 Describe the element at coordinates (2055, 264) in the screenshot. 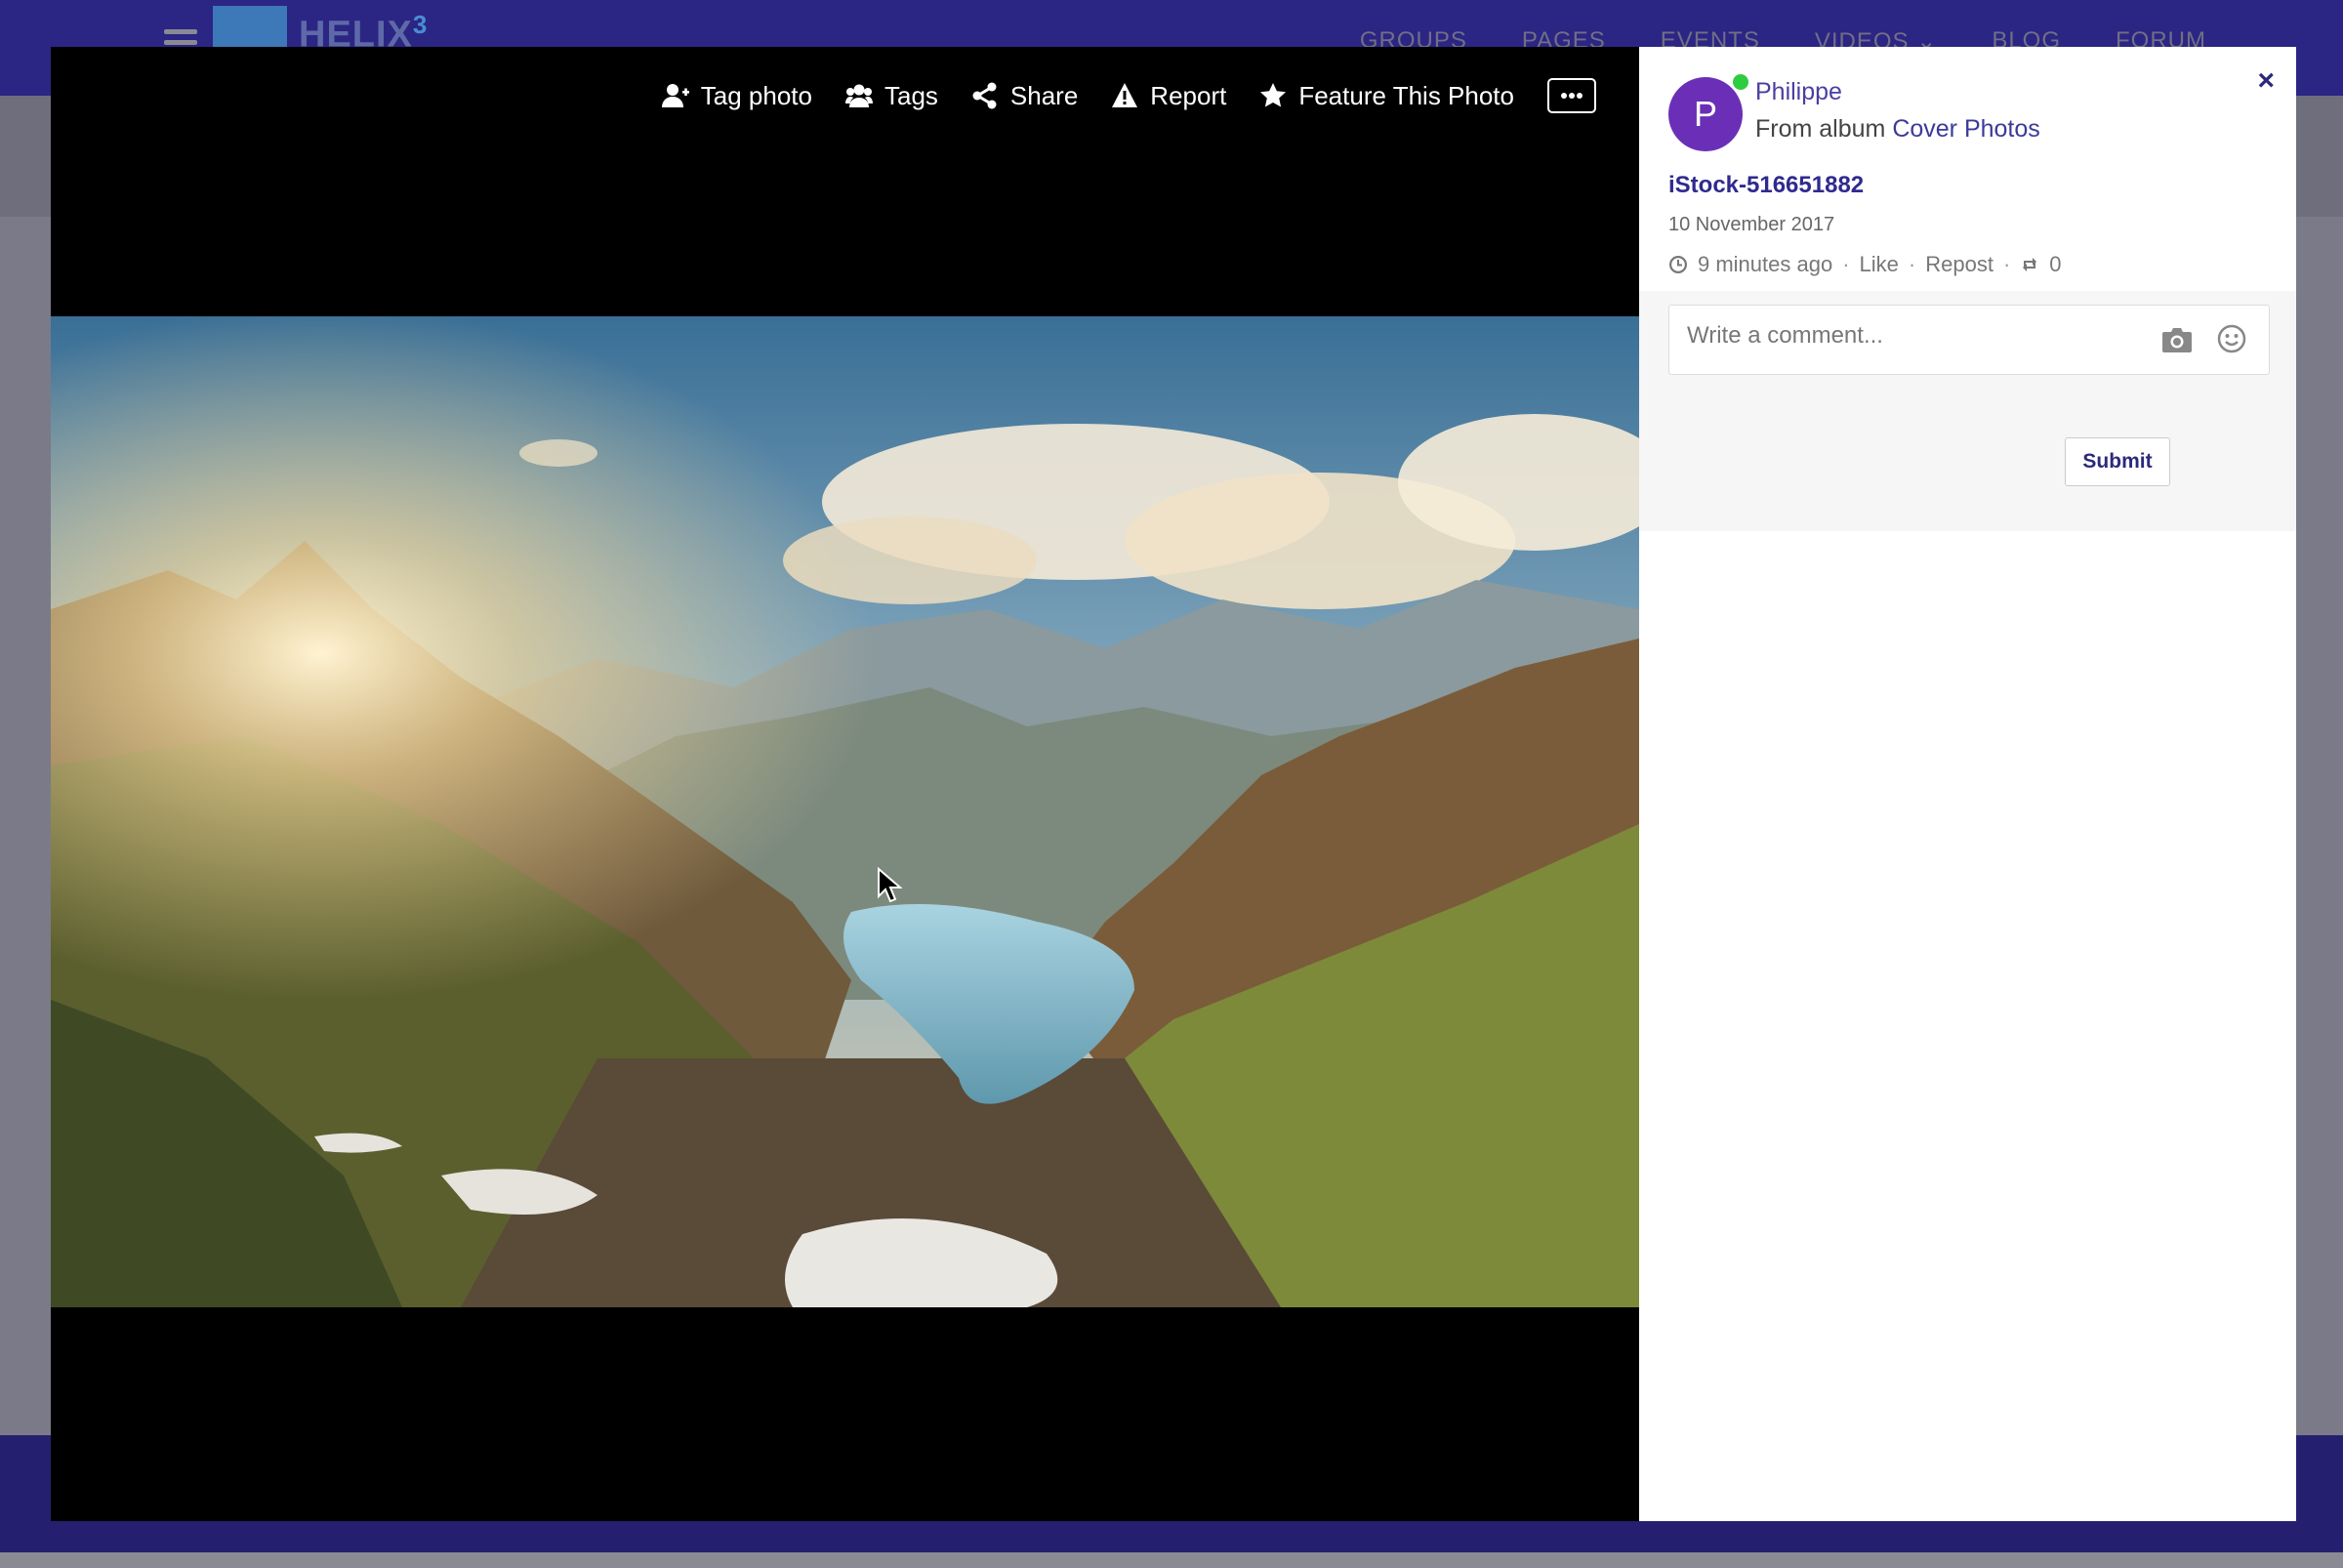

I see `repost-count: 0` at that location.